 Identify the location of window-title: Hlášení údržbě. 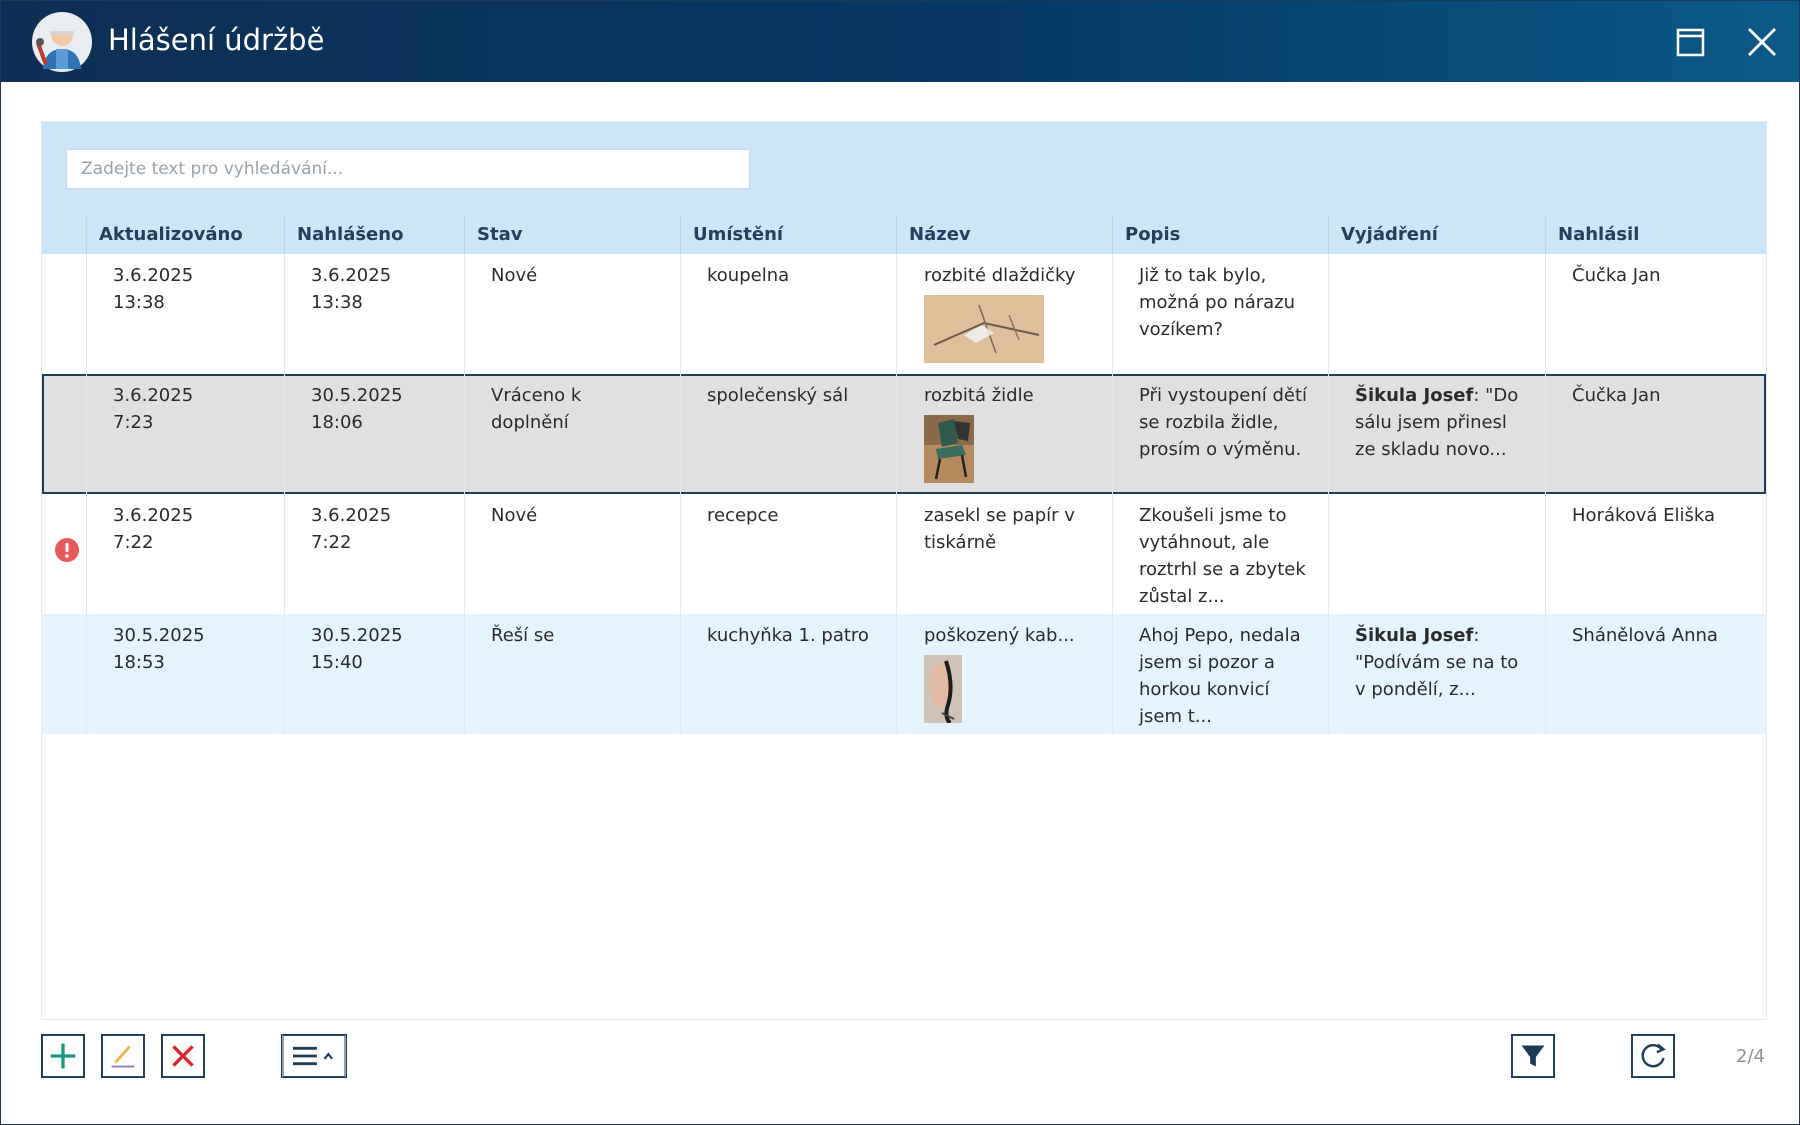
(216, 40).